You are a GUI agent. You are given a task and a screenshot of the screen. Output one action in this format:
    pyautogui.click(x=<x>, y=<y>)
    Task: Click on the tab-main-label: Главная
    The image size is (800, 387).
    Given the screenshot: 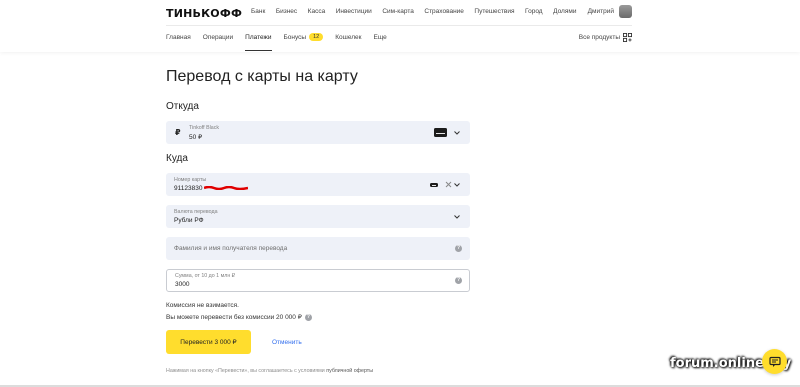 What is the action you would take?
    pyautogui.click(x=178, y=37)
    